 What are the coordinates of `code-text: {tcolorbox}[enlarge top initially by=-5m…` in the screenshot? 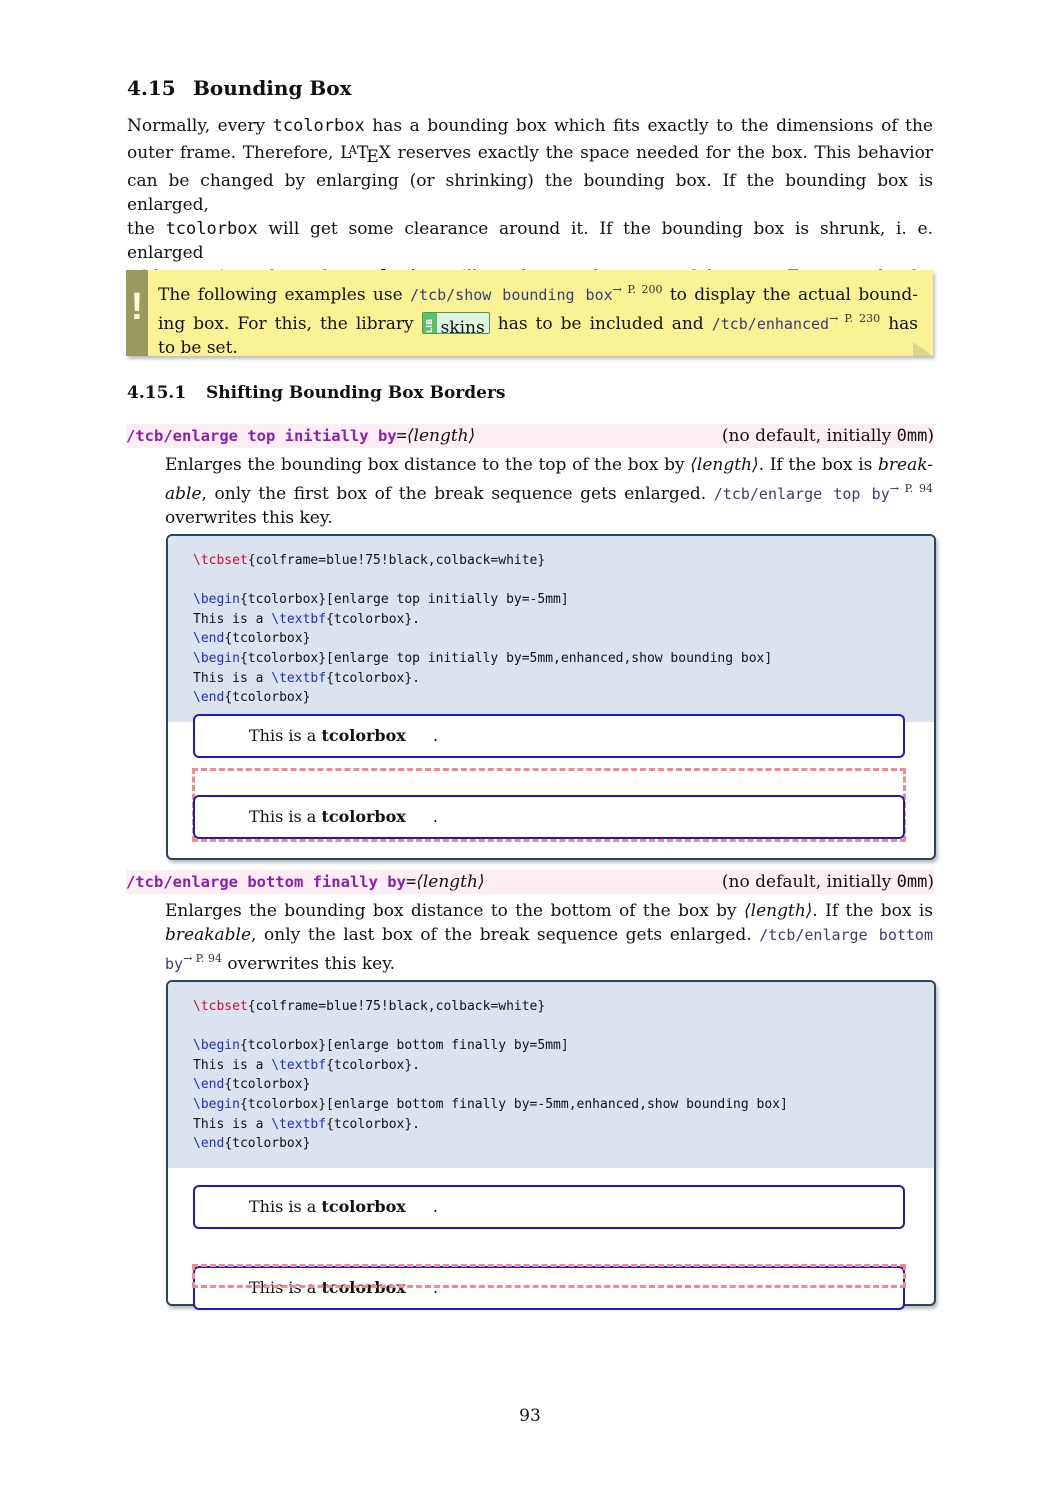 It's located at (404, 600).